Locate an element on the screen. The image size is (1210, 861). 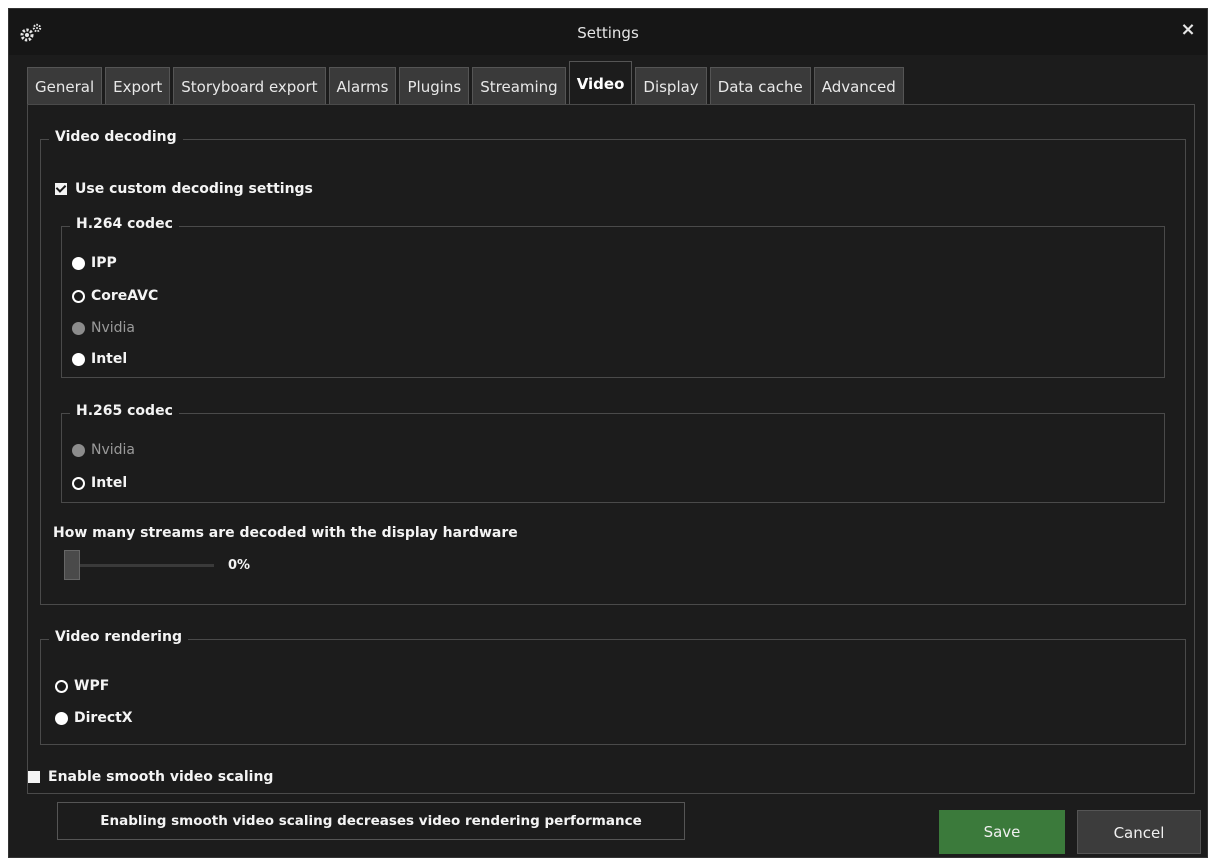
hardware-streams-value: 0% is located at coordinates (239, 565).